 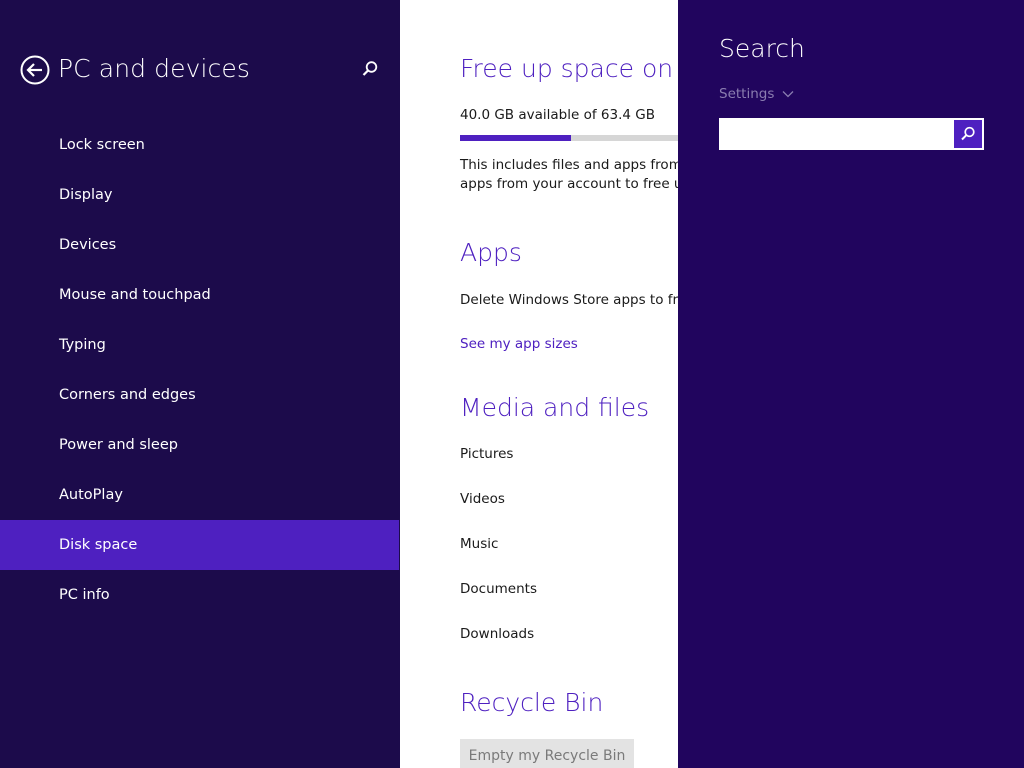 I want to click on nav-item-lock-screen: Lock screen, so click(x=200, y=145).